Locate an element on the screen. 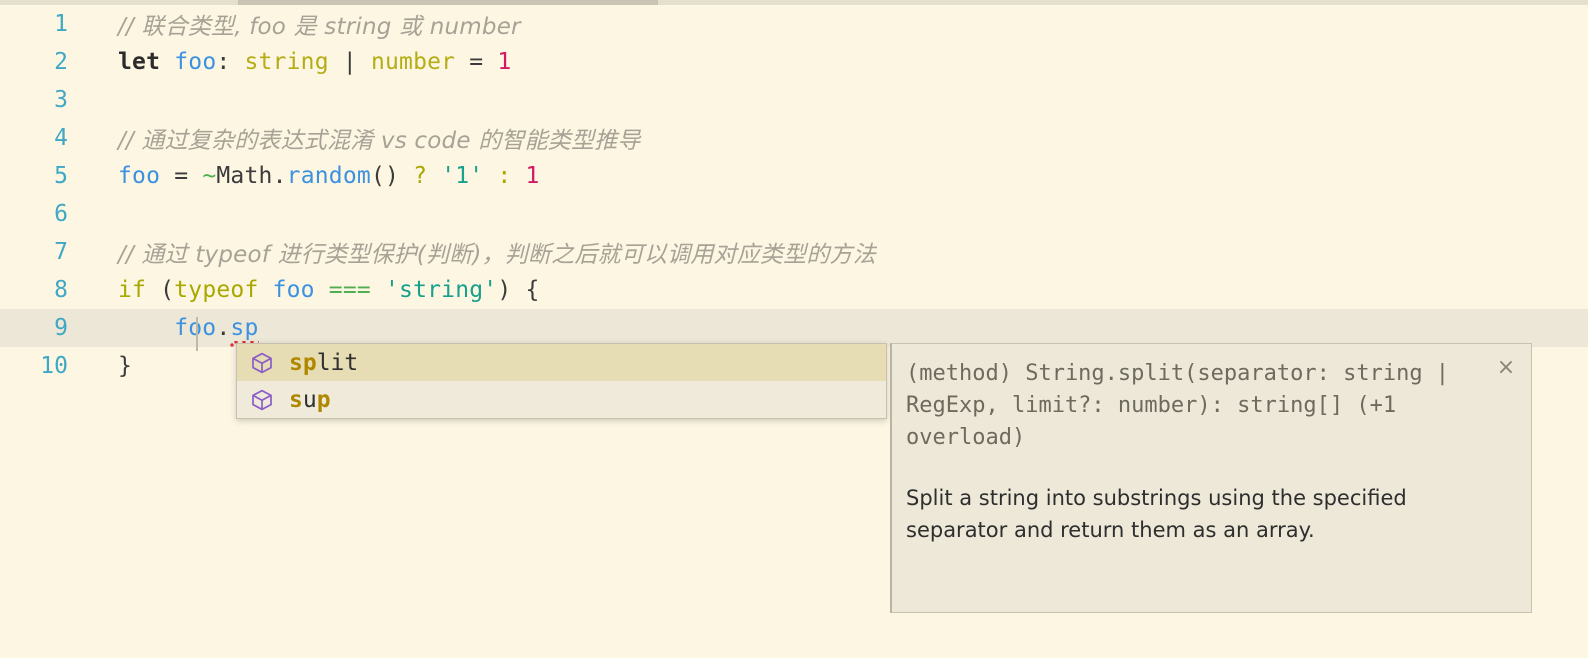 The height and width of the screenshot is (658, 1588). line-number: 5 is located at coordinates (61, 176).